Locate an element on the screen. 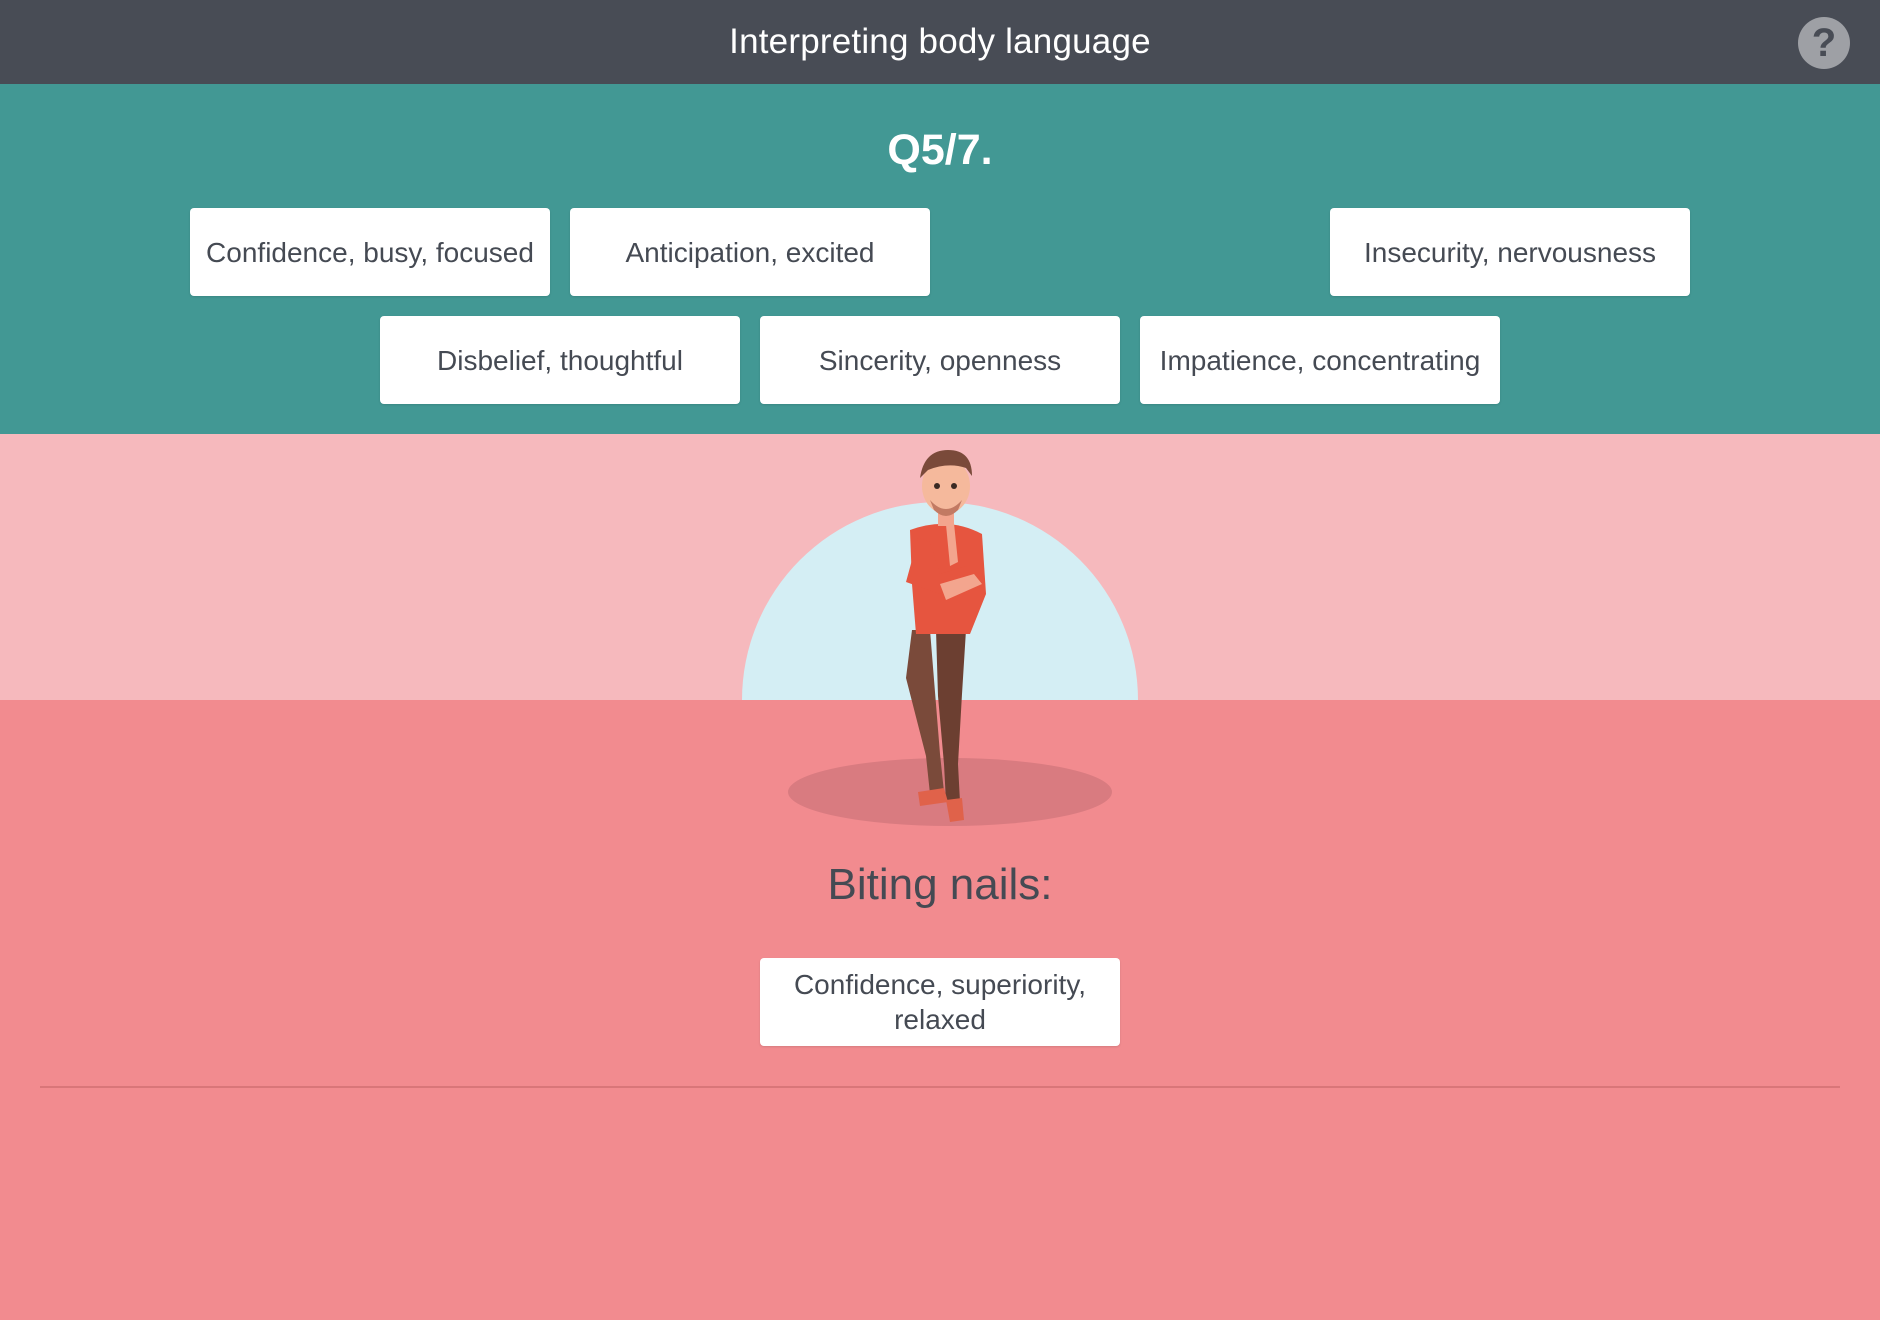 The image size is (1880, 1320). character-illustration is located at coordinates (940, 638).